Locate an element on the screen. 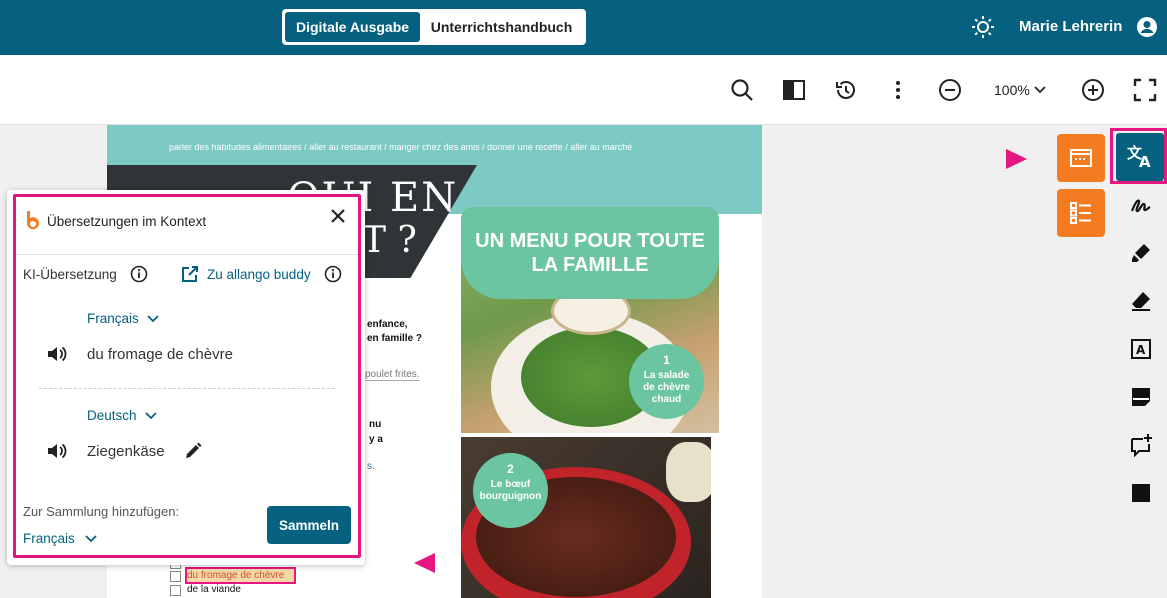  dish-badge-1: 1 La salade de chèvre chaud is located at coordinates (666, 381).